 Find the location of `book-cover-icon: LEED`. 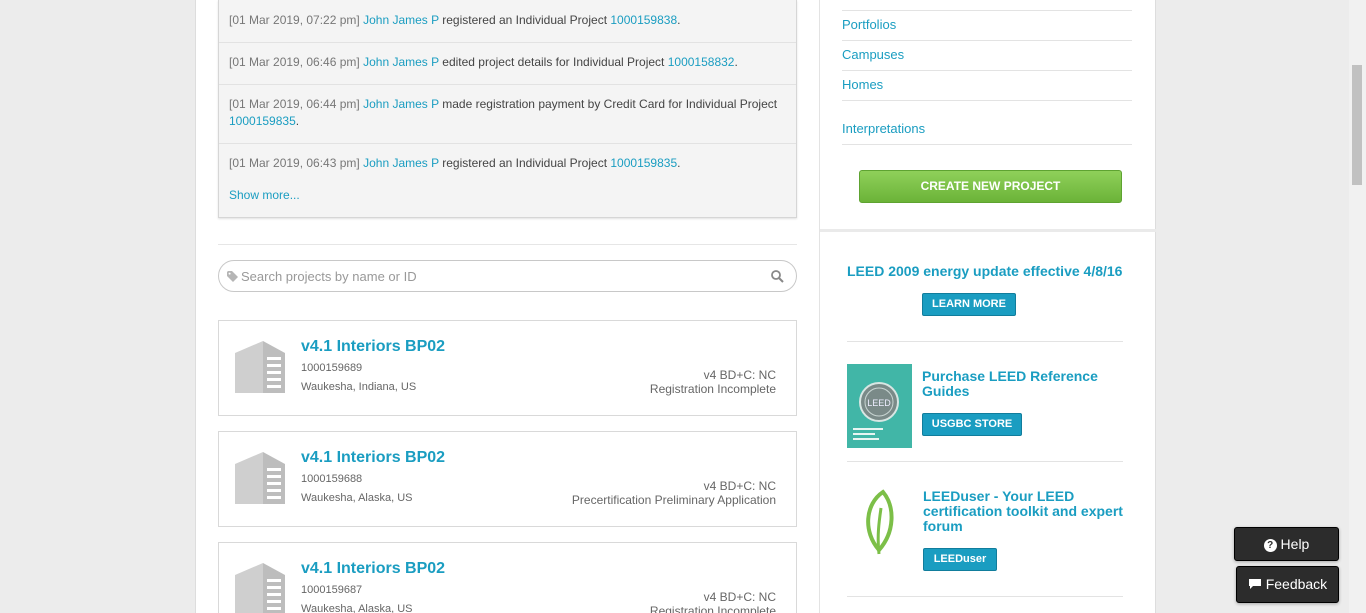

book-cover-icon: LEED is located at coordinates (876, 411).